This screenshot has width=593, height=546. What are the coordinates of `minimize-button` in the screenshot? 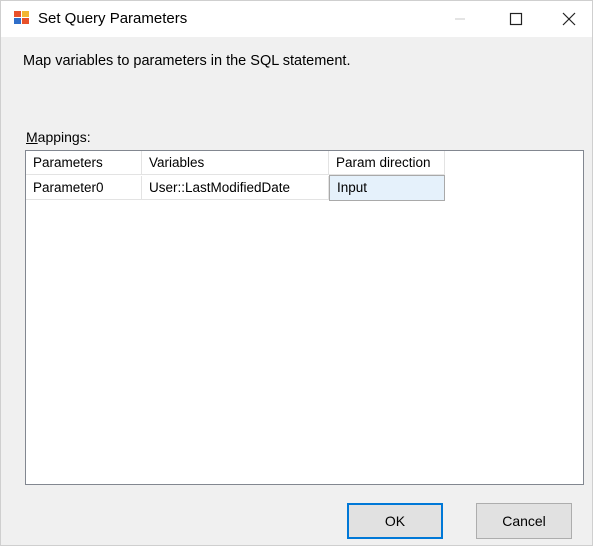 It's located at (460, 19).